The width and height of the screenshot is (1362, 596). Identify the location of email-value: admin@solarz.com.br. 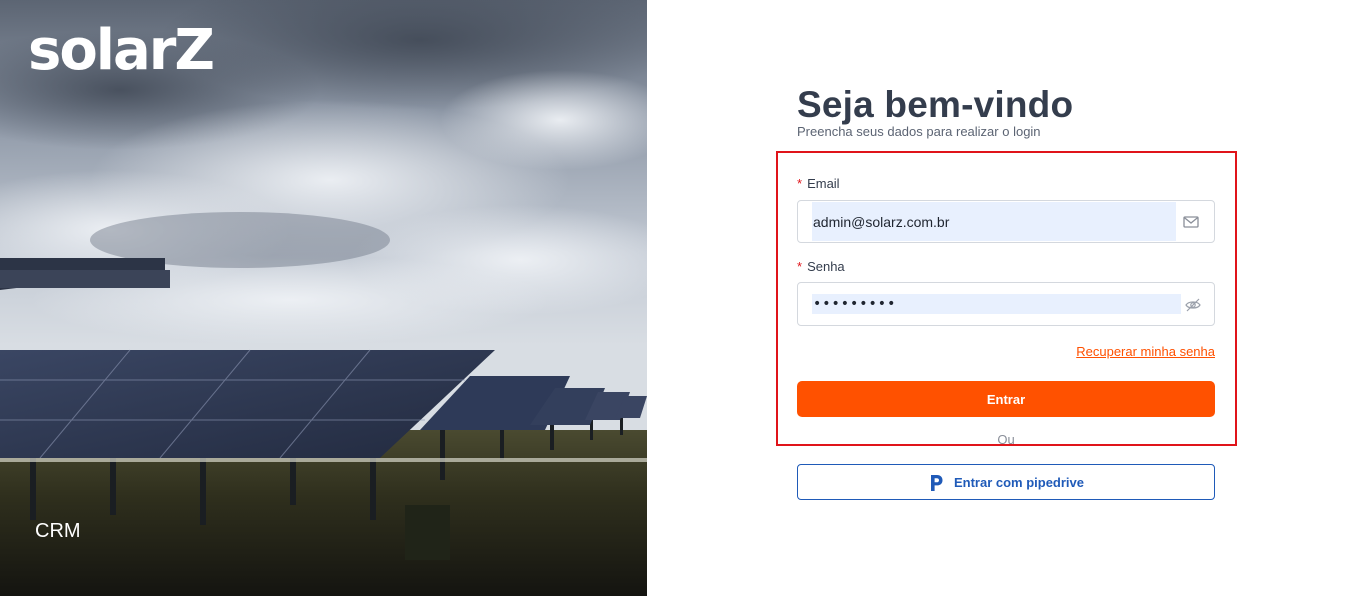
(881, 222).